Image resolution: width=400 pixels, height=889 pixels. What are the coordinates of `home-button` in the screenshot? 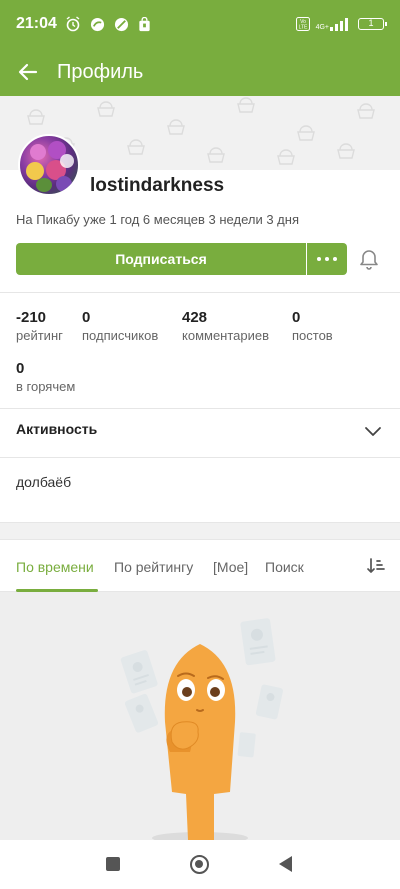 It's located at (199, 864).